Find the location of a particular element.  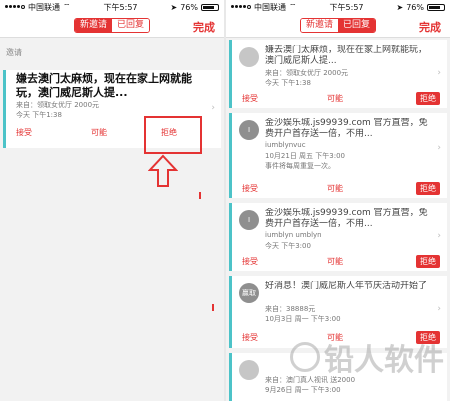

watermark-text: 铅人软件 is located at coordinates (384, 360).